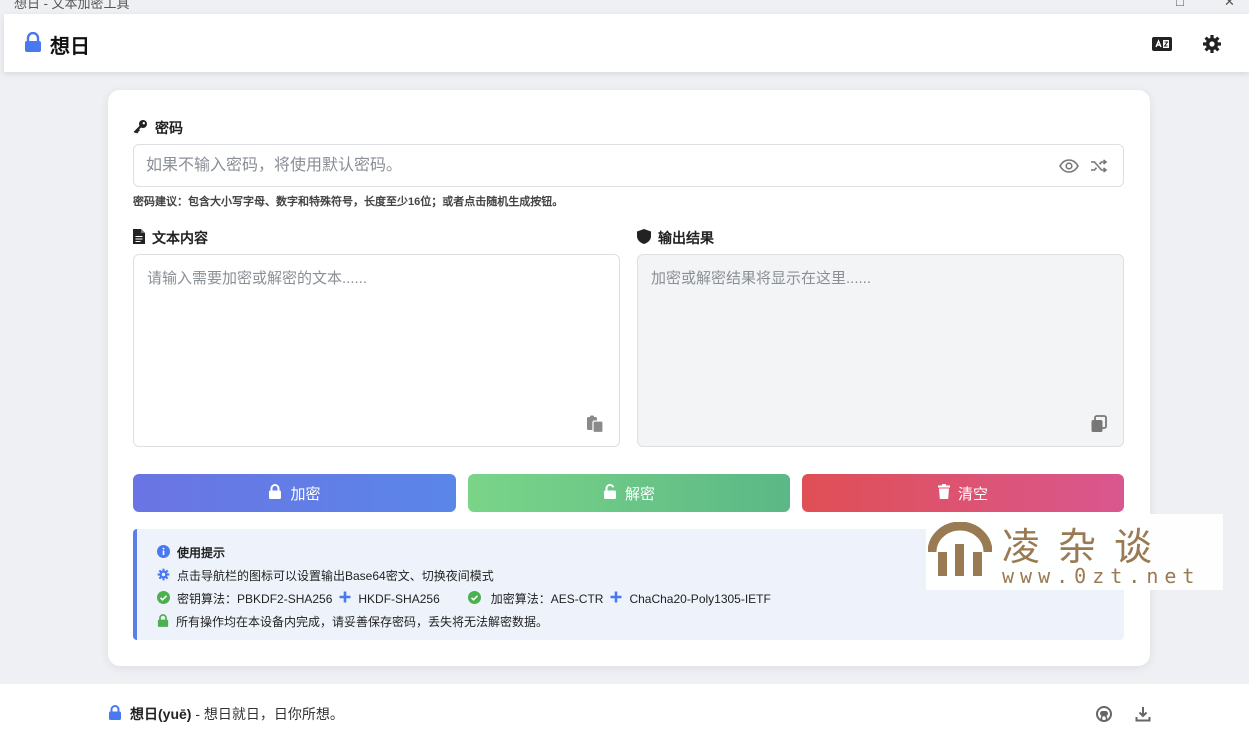  Describe the element at coordinates (1099, 166) in the screenshot. I see `shuffle-icon` at that location.